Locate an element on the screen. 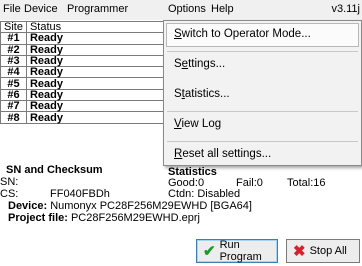  site-cell: #6 is located at coordinates (13, 95).